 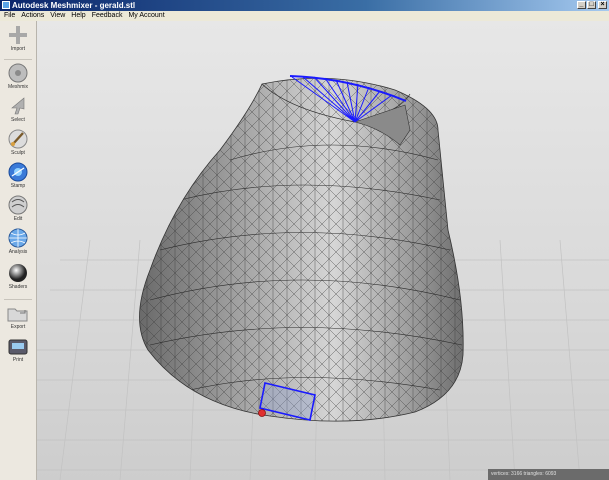 What do you see at coordinates (18, 287) in the screenshot?
I see `shaders-label: Shaders` at bounding box center [18, 287].